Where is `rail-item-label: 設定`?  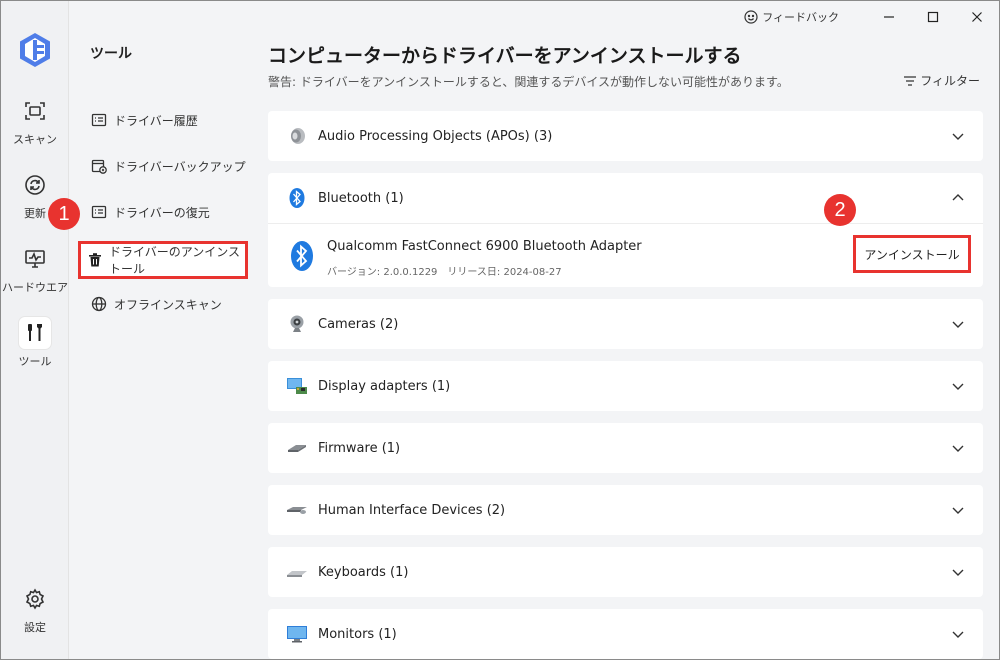
rail-item-label: 設定 is located at coordinates (35, 627).